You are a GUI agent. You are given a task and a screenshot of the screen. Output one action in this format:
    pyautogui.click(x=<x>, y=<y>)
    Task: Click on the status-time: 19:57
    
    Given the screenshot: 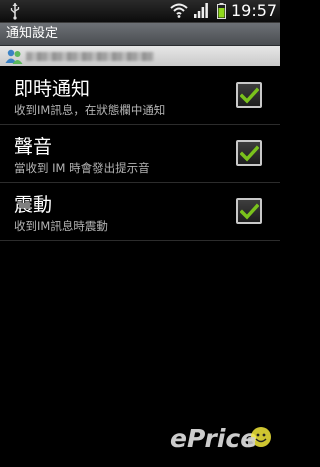 What is the action you would take?
    pyautogui.click(x=254, y=10)
    